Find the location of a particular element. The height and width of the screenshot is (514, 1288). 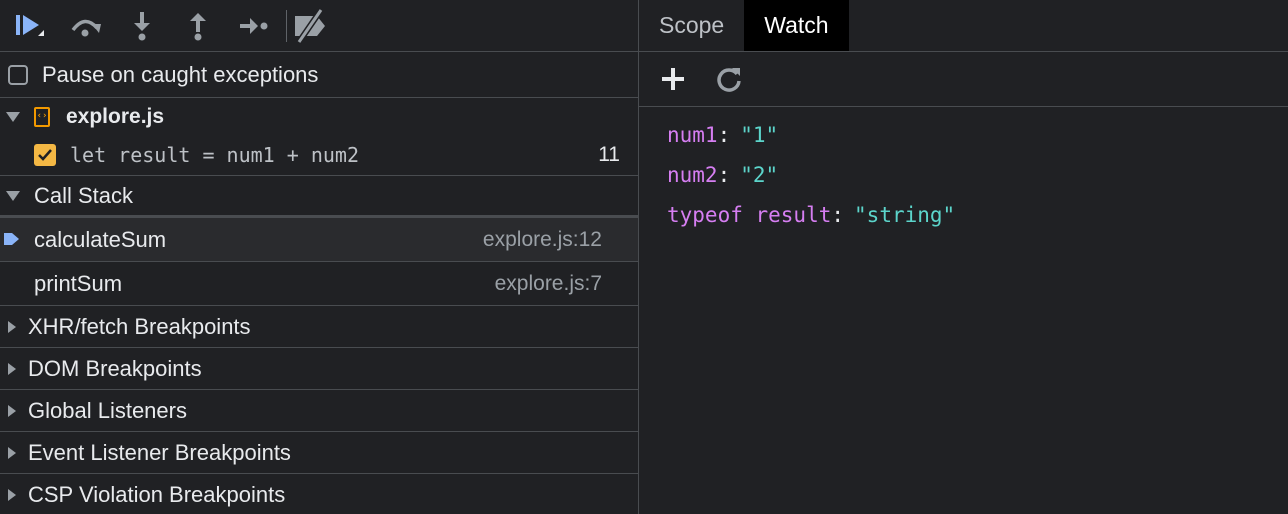

step-icon is located at coordinates (254, 25).